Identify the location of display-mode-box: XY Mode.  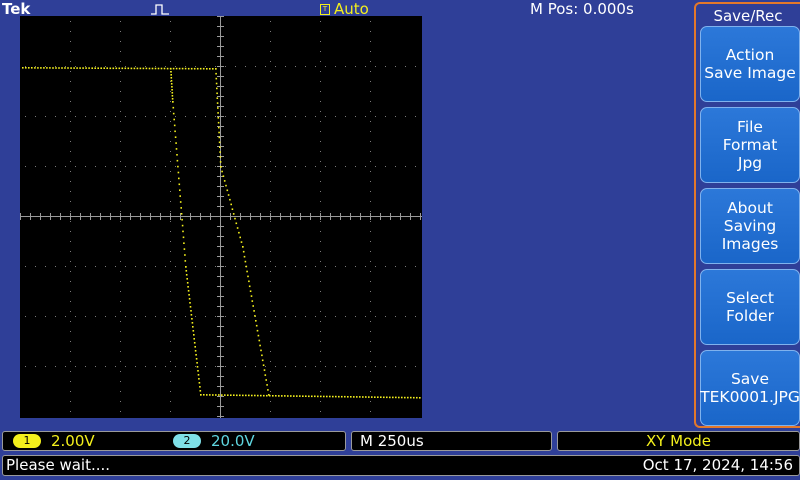
(678, 441).